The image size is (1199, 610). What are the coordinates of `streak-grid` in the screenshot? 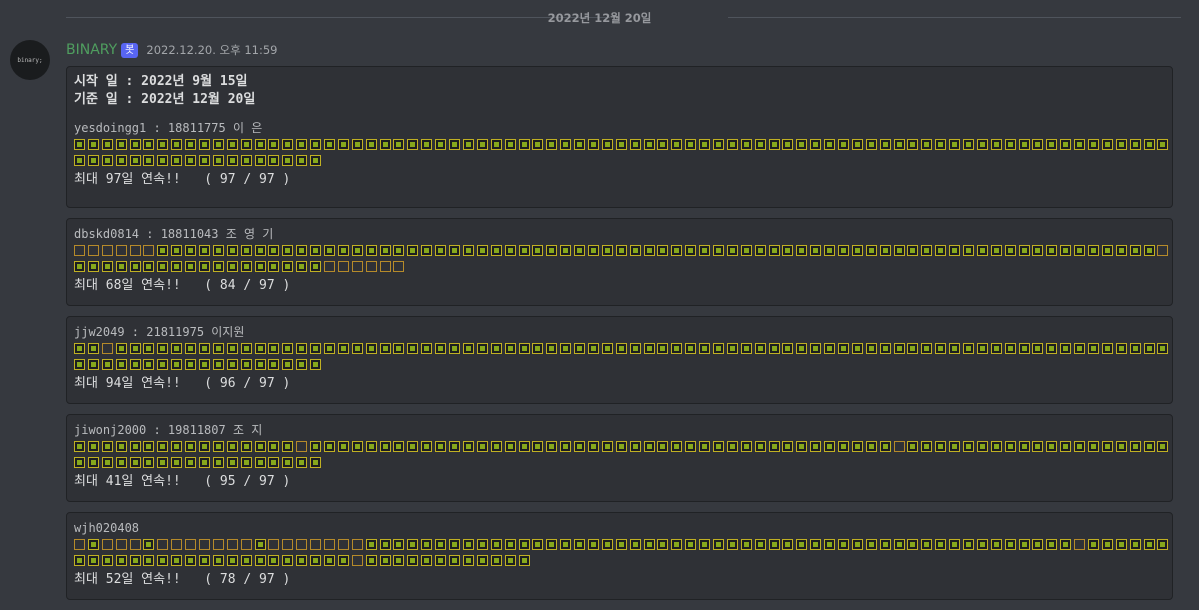 It's located at (624, 555).